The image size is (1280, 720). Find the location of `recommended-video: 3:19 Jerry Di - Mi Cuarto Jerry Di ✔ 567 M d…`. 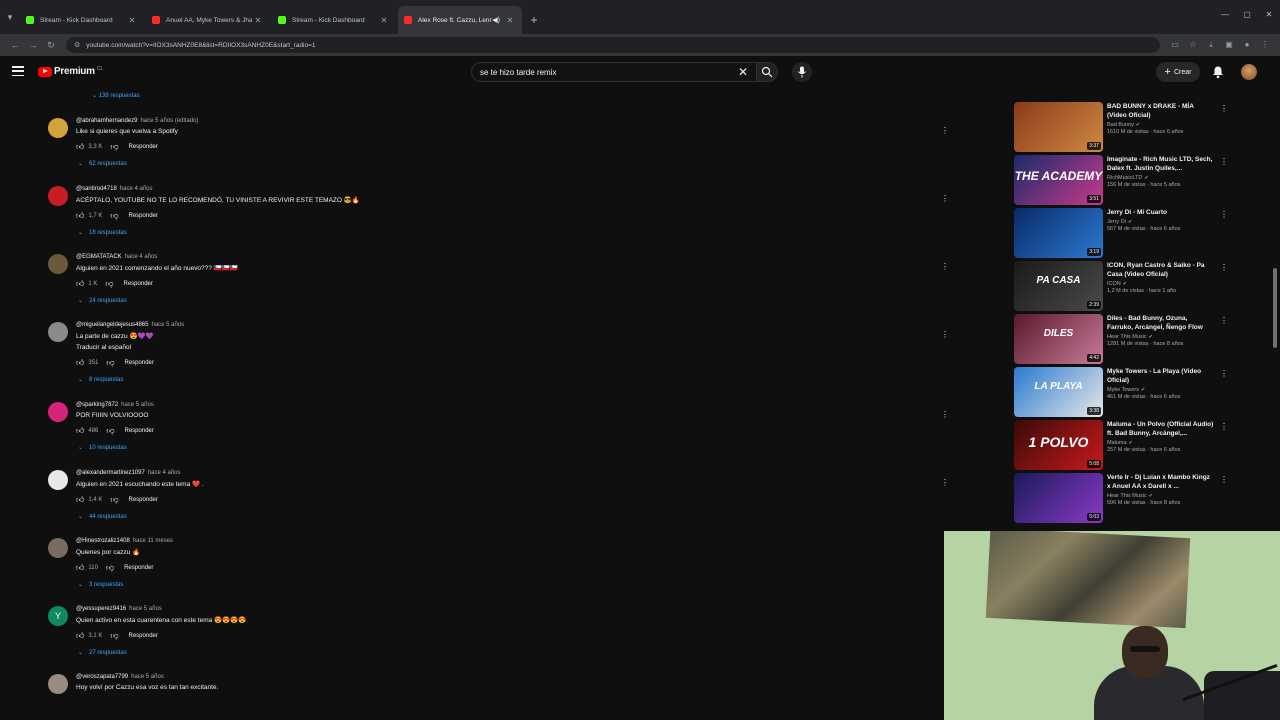

recommended-video: 3:19 Jerry Di - Mi Cuarto Jerry Di ✔ 567 M d… is located at coordinates (1121, 233).